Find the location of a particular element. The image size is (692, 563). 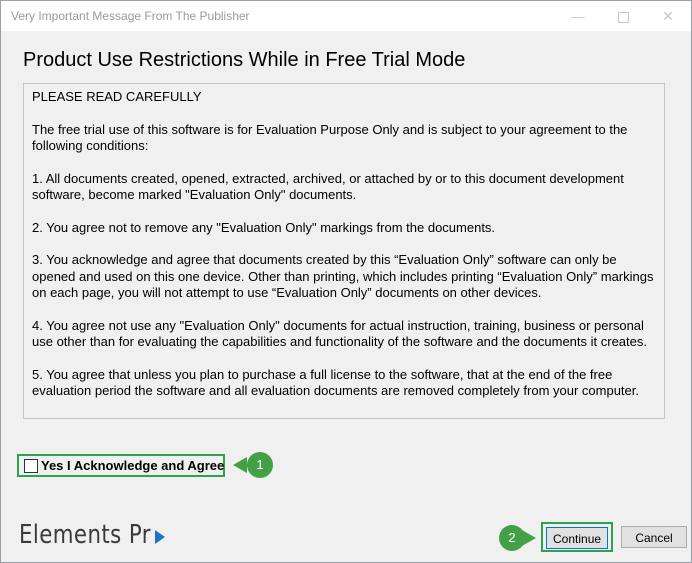

cancel-button: Cancel is located at coordinates (654, 537).